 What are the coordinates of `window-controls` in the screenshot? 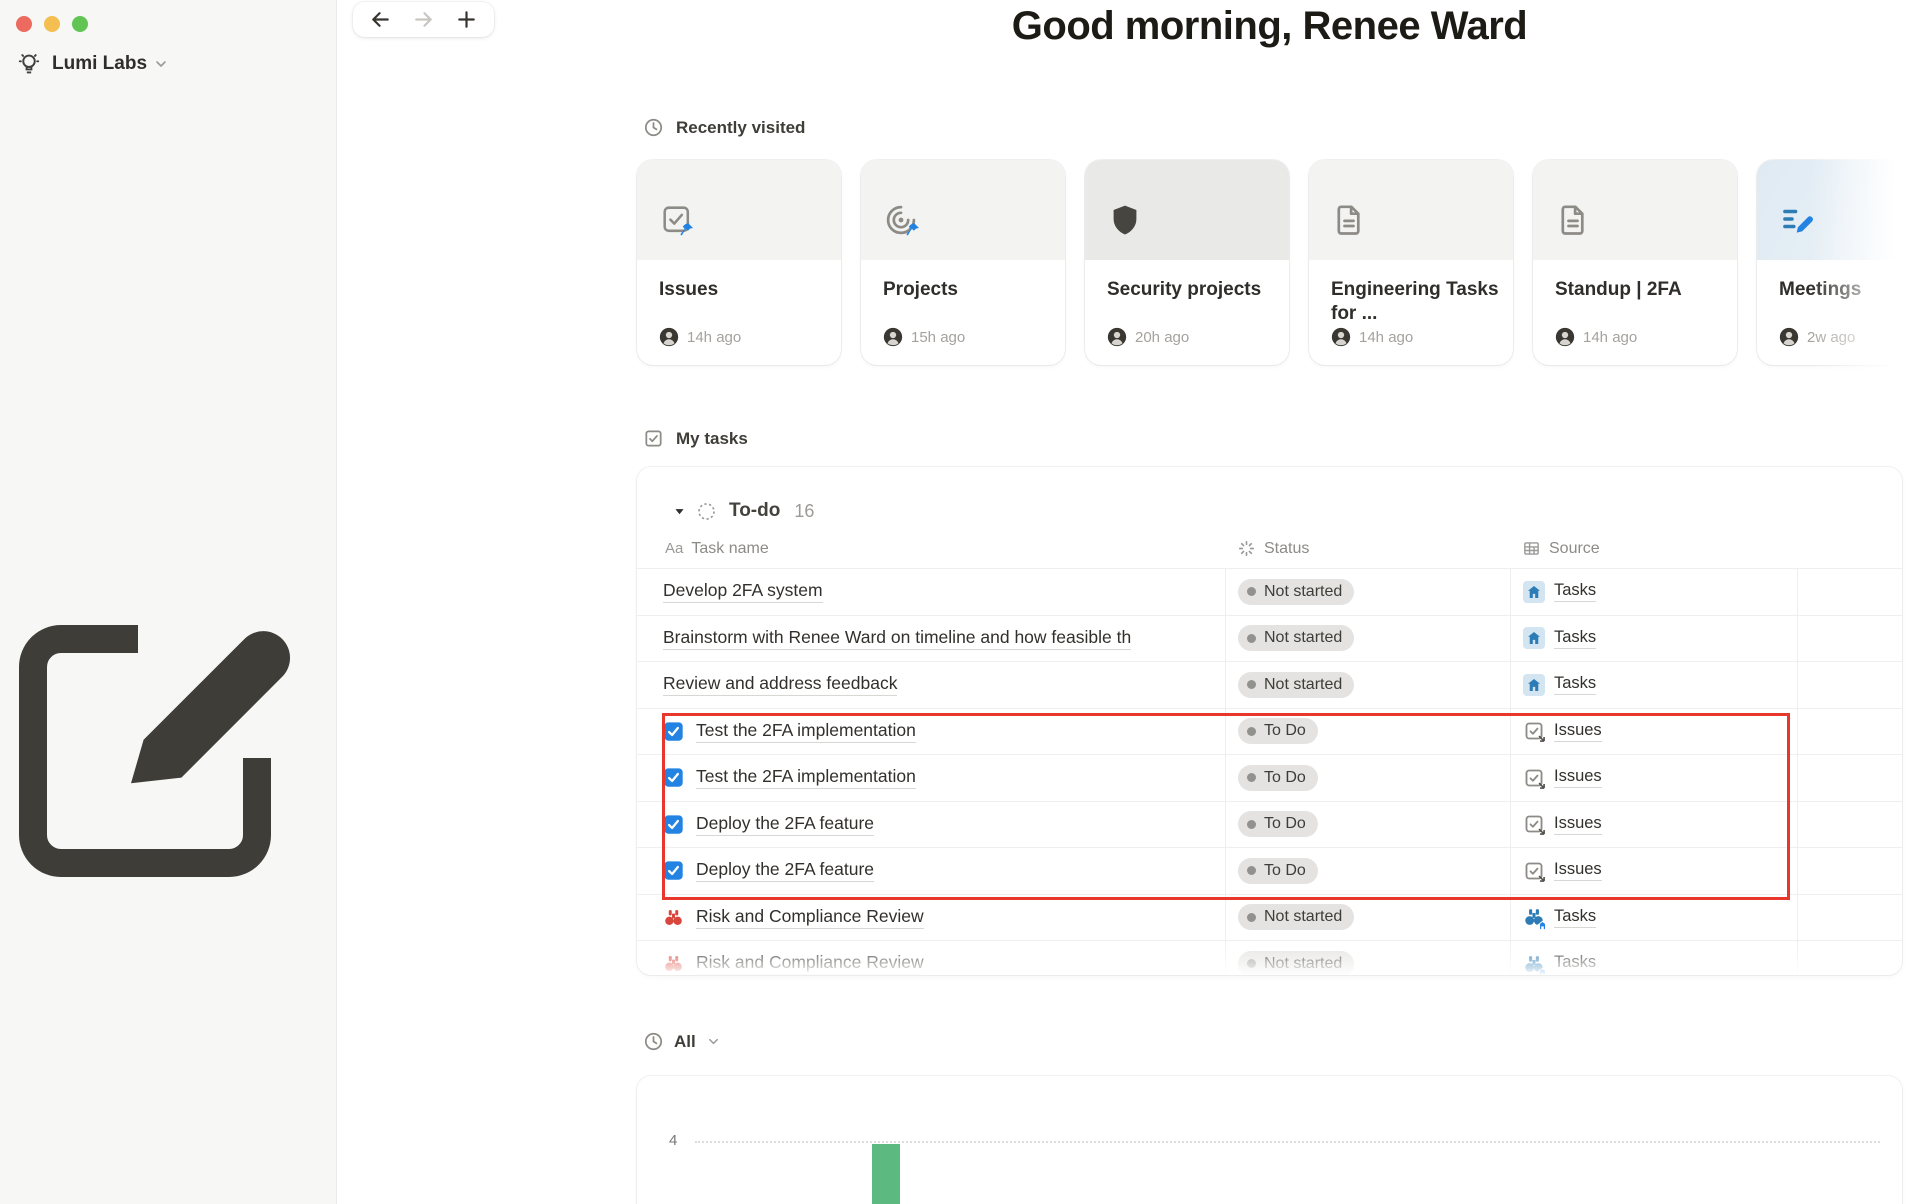 It's located at (168, 18).